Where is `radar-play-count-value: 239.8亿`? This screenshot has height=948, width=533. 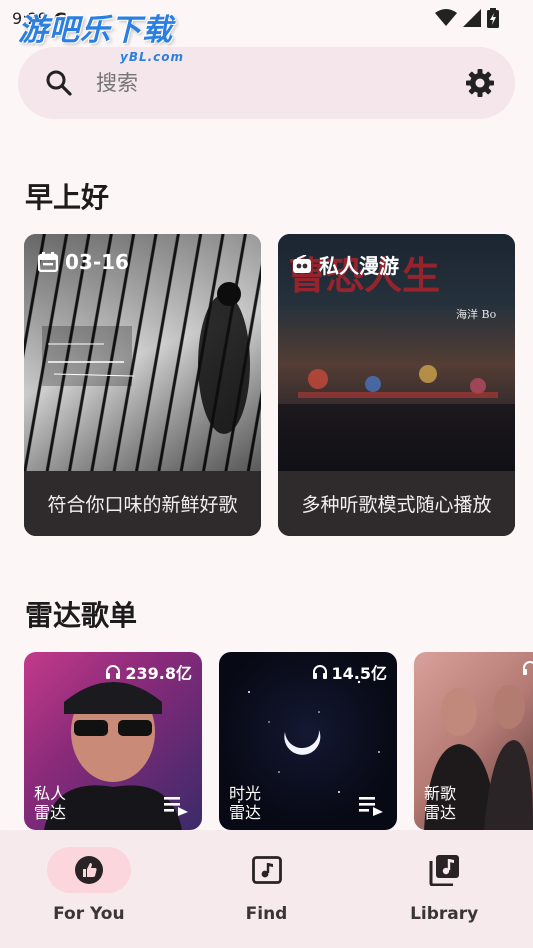 radar-play-count-value: 239.8亿 is located at coordinates (158, 673).